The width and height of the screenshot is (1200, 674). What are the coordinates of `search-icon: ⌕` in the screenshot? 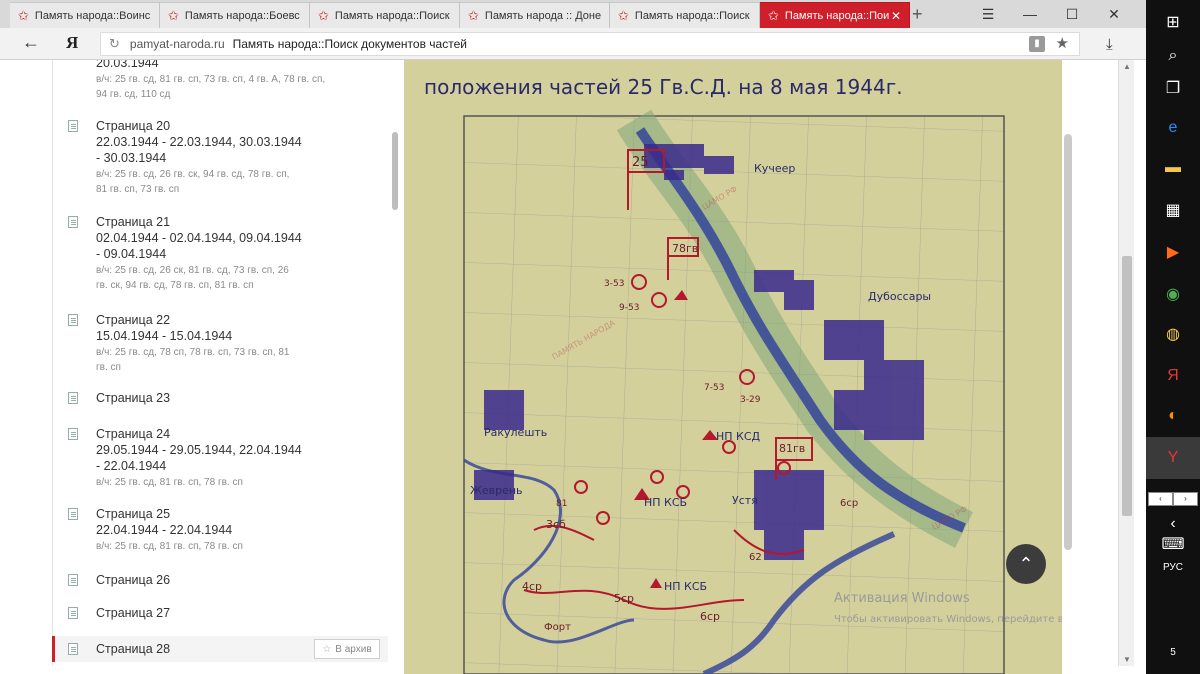 It's located at (1173, 56).